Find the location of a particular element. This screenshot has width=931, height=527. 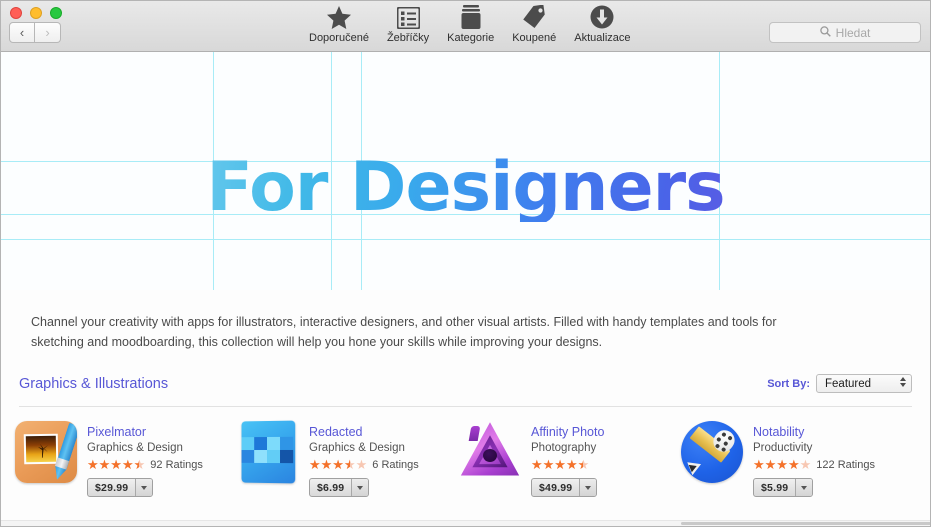

price-button: $5.99 is located at coordinates (783, 487).